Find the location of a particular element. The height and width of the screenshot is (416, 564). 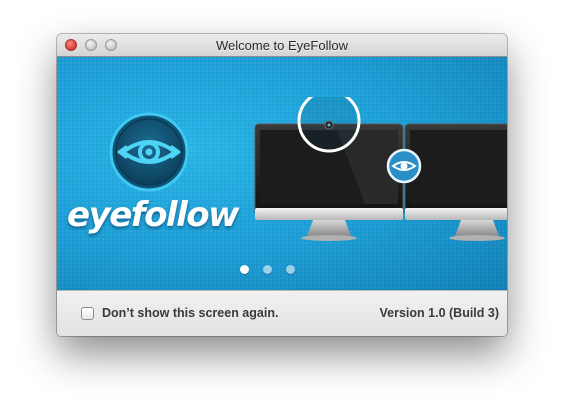

title-bar: Welcome to EyeFollow is located at coordinates (282, 45).